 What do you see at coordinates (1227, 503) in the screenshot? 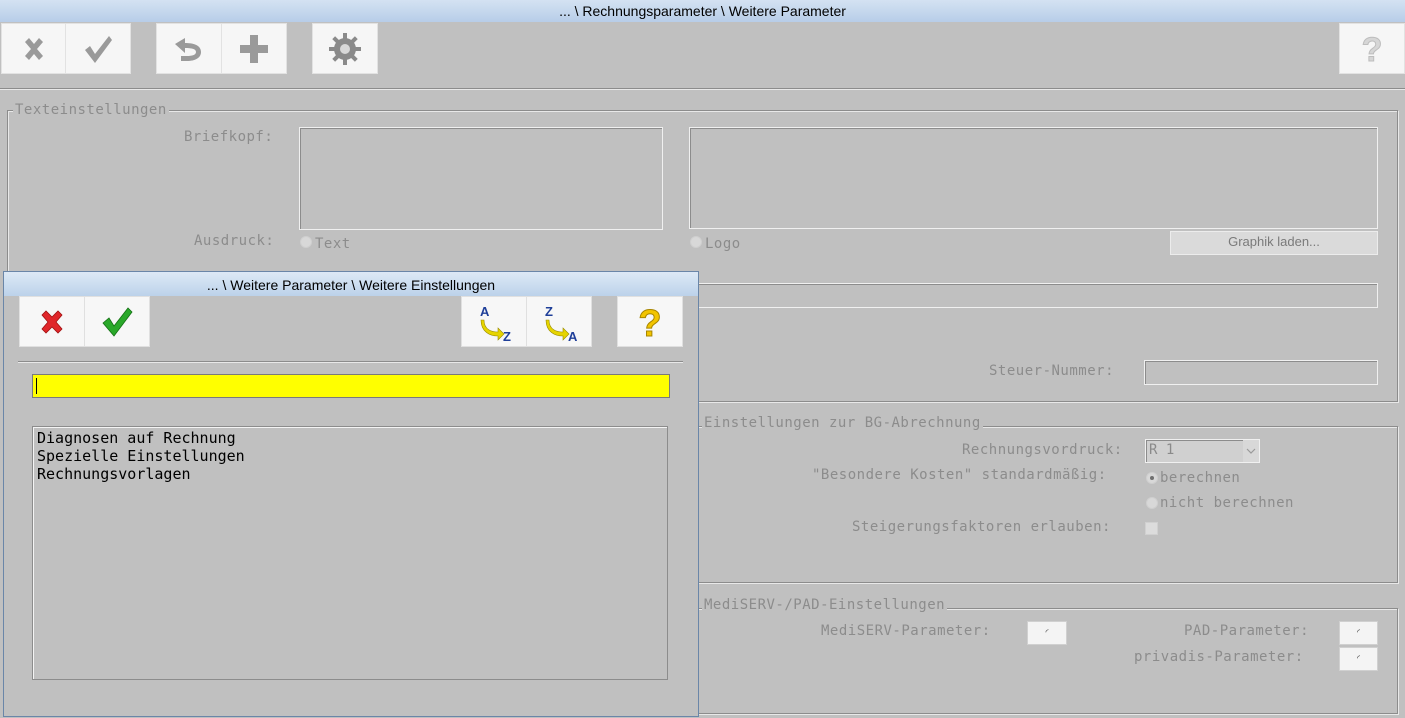
I see `radio-no-calculate-label: nicht berechnen` at bounding box center [1227, 503].